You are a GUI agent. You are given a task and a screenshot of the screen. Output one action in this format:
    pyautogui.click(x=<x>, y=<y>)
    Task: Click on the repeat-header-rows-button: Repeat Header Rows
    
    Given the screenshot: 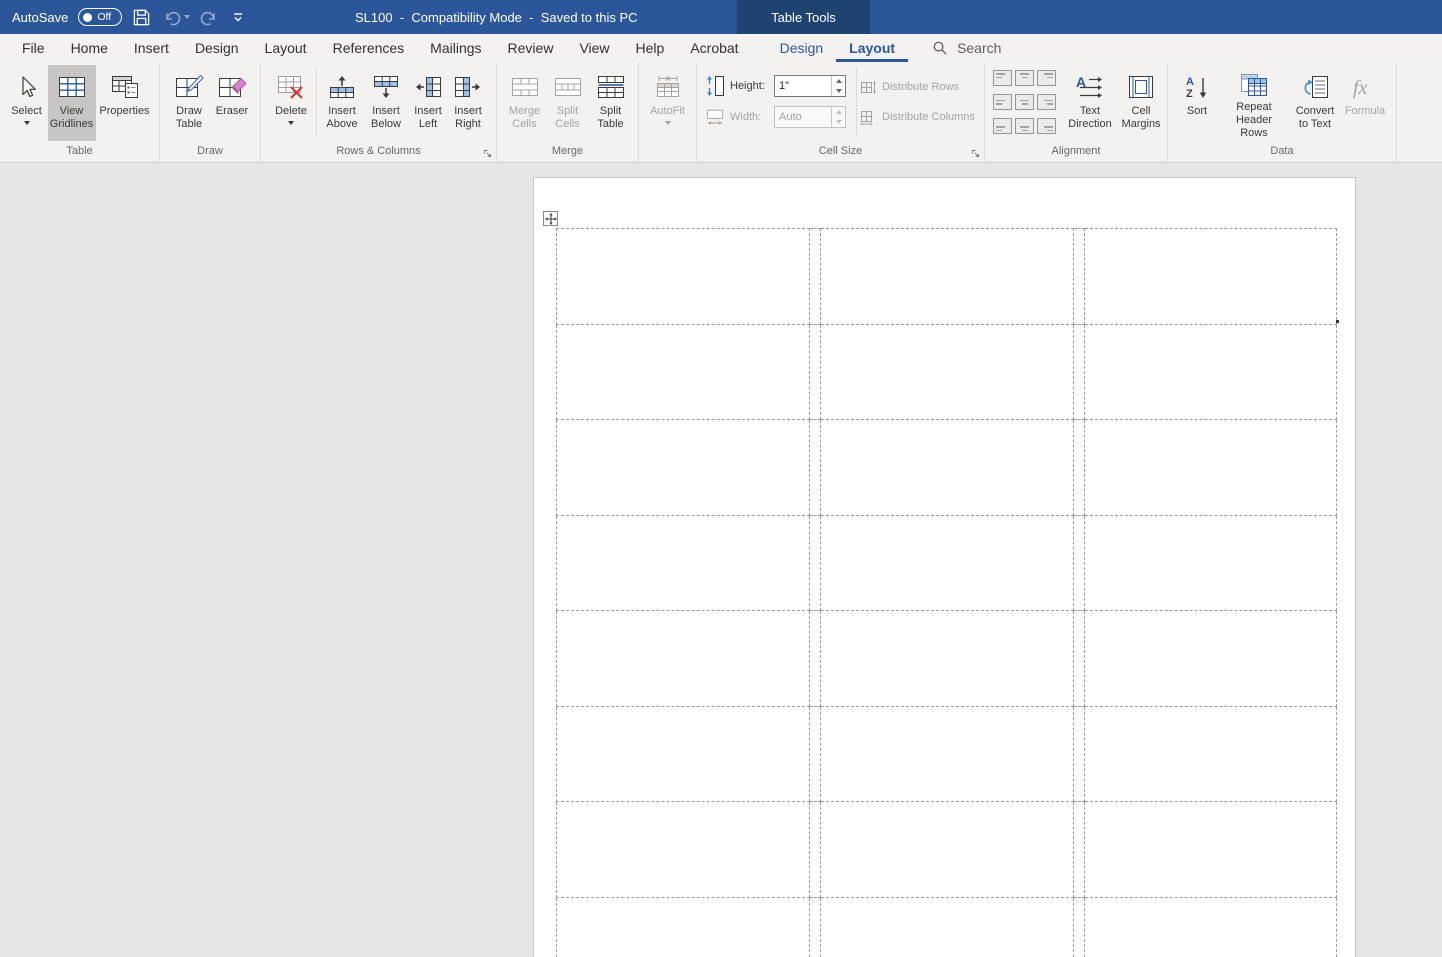 What is the action you would take?
    pyautogui.click(x=1254, y=103)
    